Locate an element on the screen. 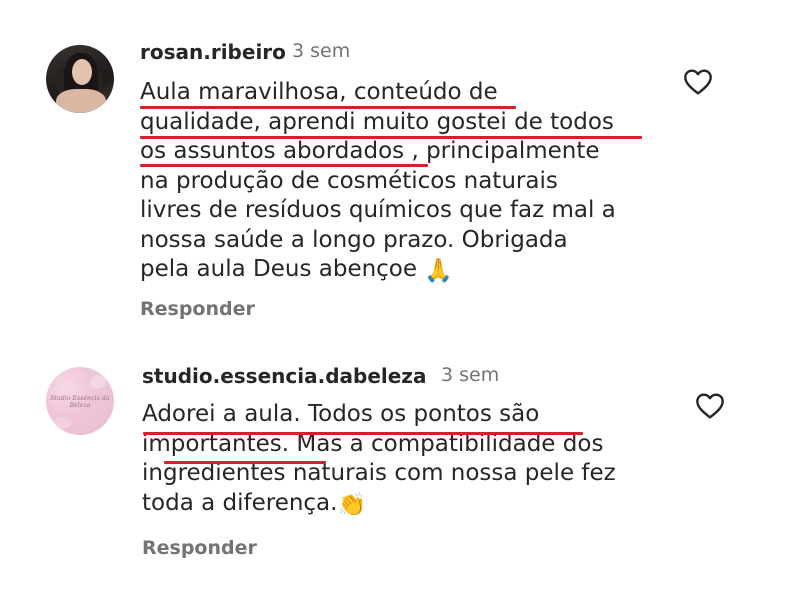 The width and height of the screenshot is (800, 600). comment-text-line: pela aula Deus abençoe 🙏 is located at coordinates (296, 271).